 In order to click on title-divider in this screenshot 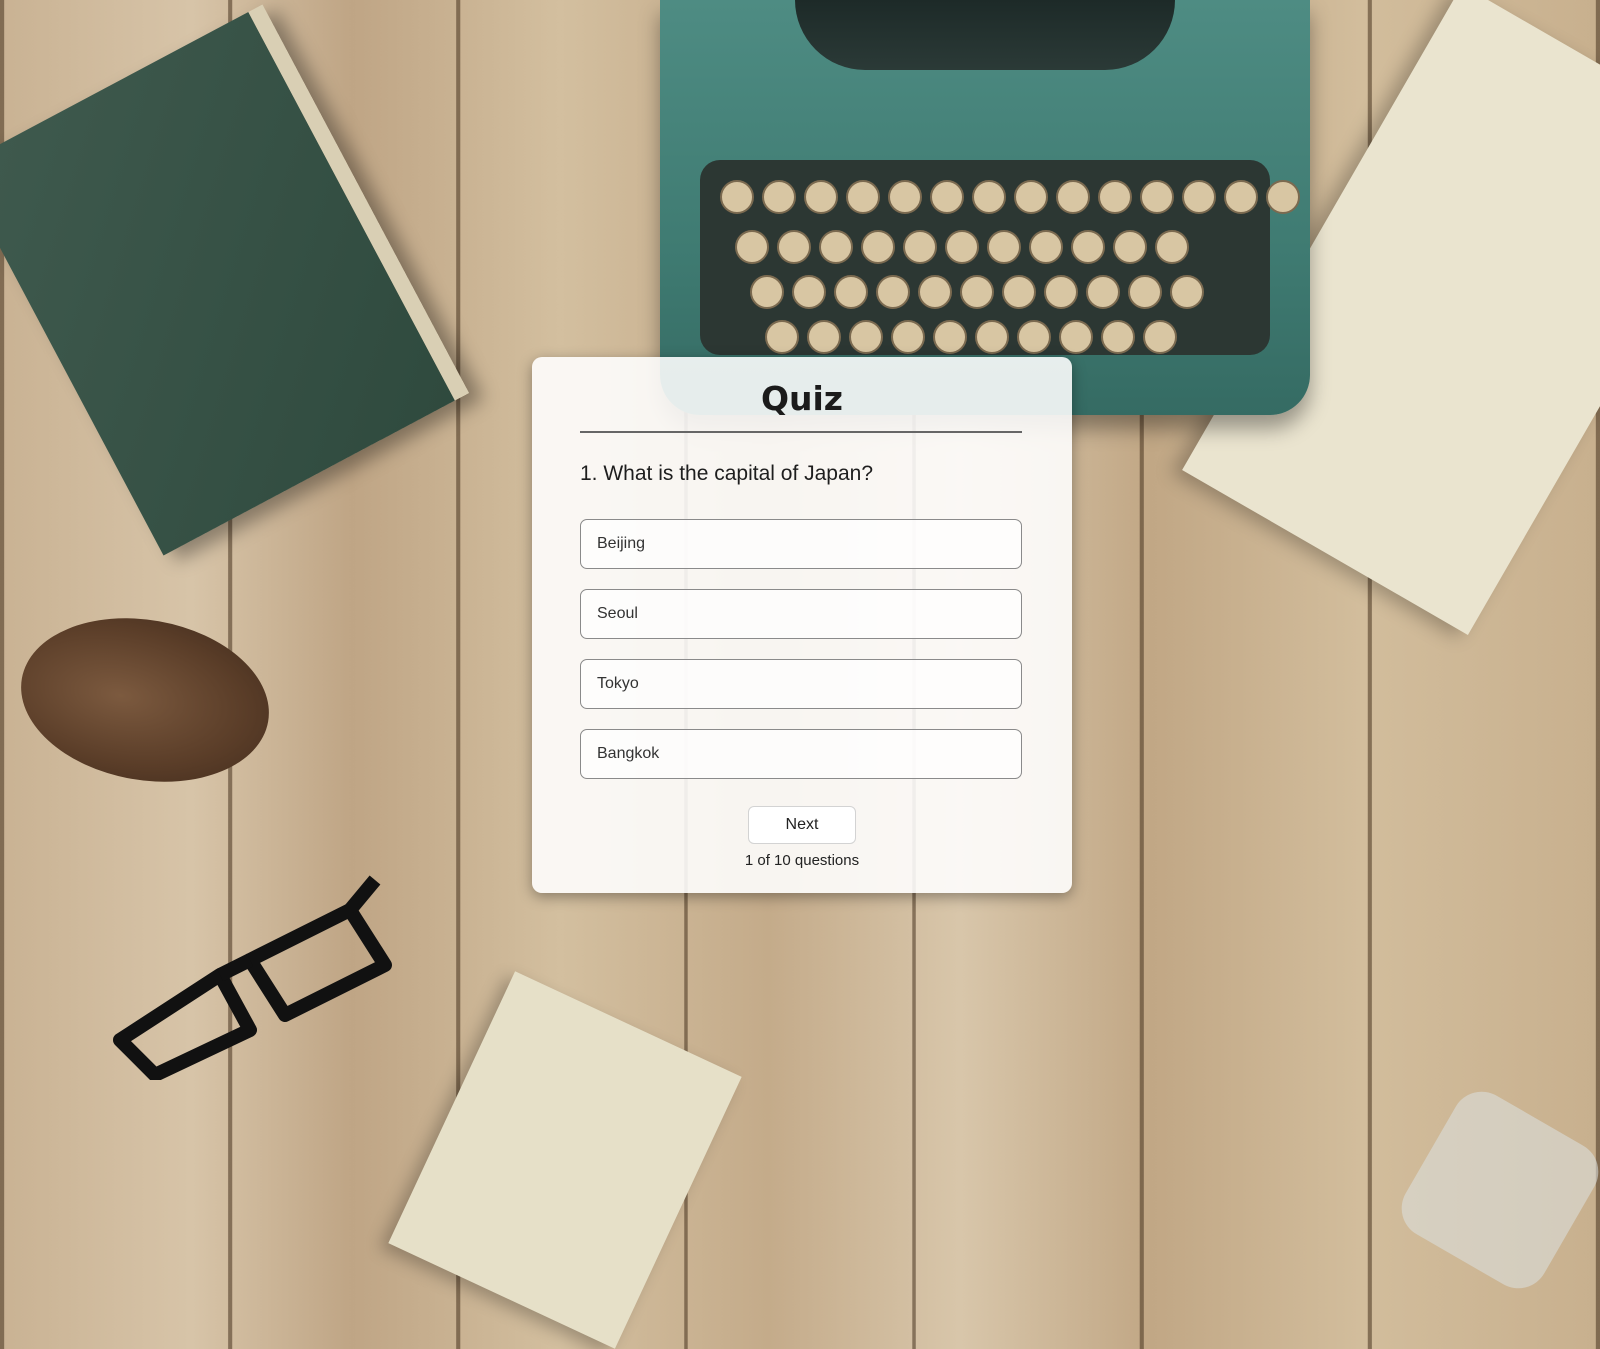, I will do `click(801, 432)`.